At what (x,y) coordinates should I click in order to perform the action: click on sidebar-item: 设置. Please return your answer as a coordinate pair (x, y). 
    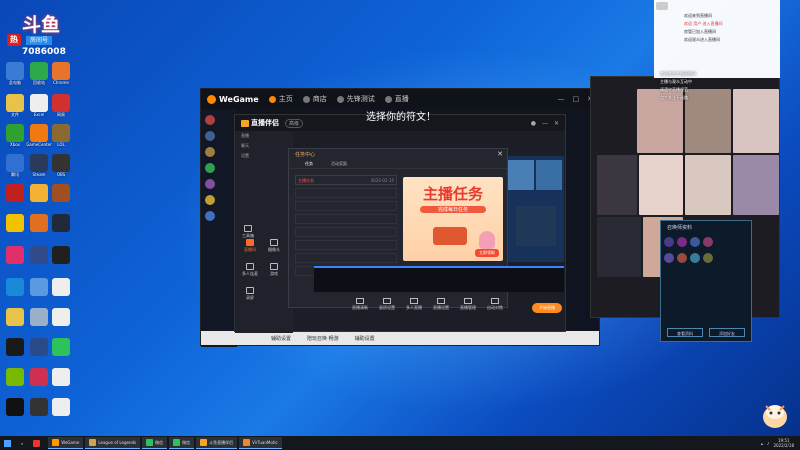
    Looking at the image, I should click on (264, 156).